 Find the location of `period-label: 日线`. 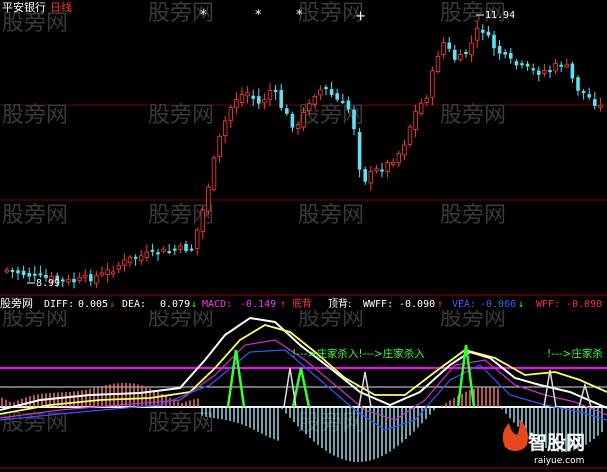

period-label: 日线 is located at coordinates (61, 7).